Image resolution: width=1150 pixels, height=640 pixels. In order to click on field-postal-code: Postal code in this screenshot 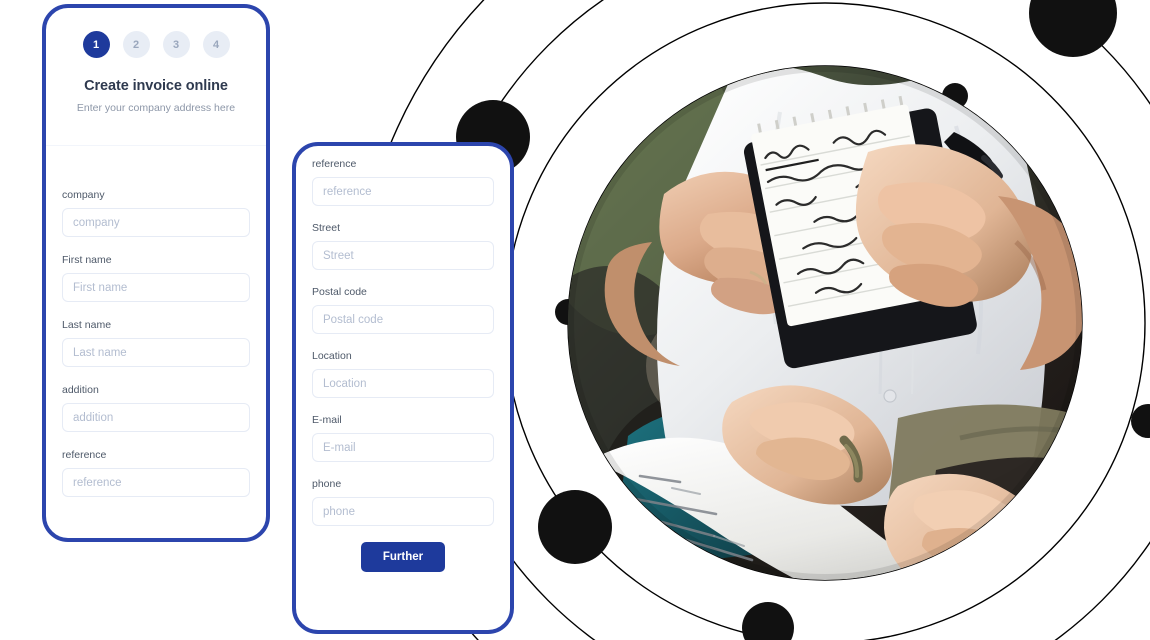, I will do `click(403, 310)`.